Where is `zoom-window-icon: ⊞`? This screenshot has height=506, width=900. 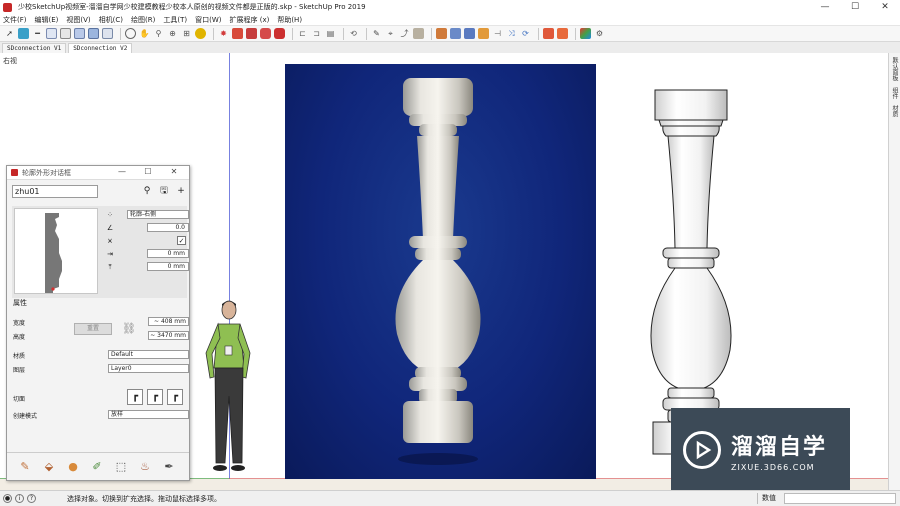 zoom-window-icon: ⊞ is located at coordinates (186, 33).